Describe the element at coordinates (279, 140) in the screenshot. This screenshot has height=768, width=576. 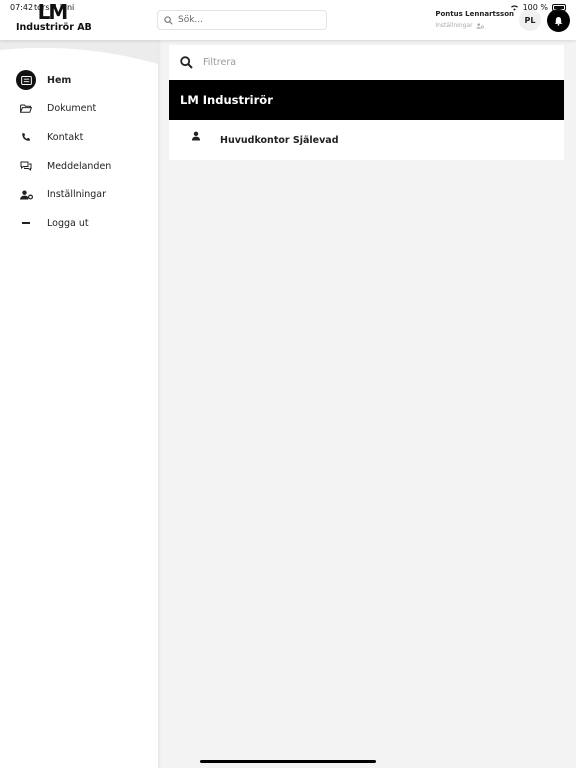
I see `list-item-label: Huvudkontor Själevad` at that location.